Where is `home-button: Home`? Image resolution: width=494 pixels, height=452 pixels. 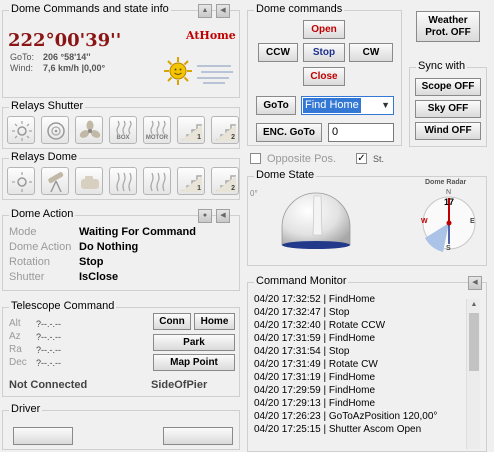 home-button: Home is located at coordinates (214, 321).